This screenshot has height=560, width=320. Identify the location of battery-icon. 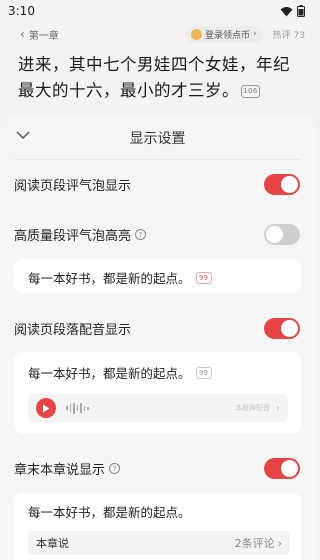
(301, 11).